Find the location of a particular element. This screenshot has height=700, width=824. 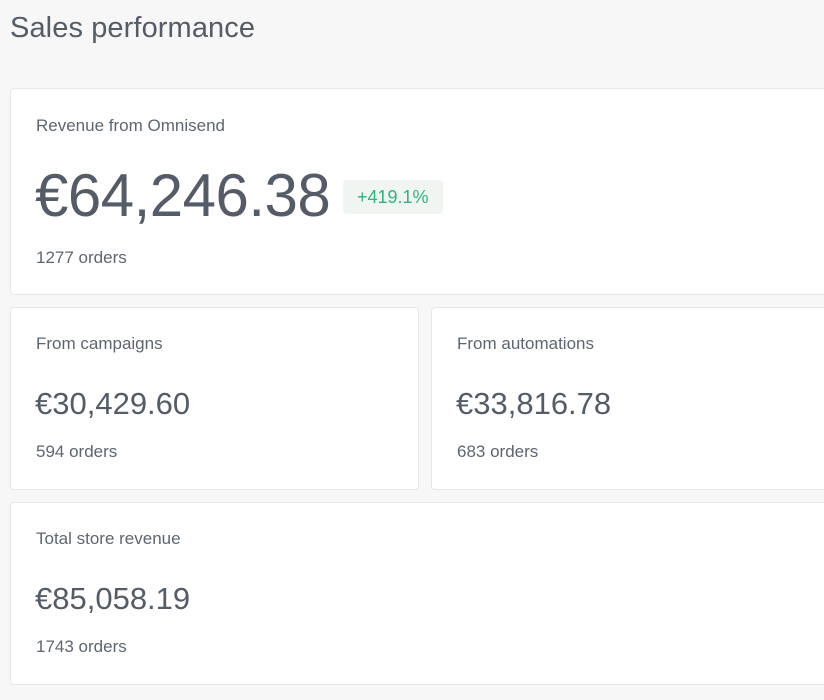

campaigns-orders-count: 594 orders is located at coordinates (77, 451).